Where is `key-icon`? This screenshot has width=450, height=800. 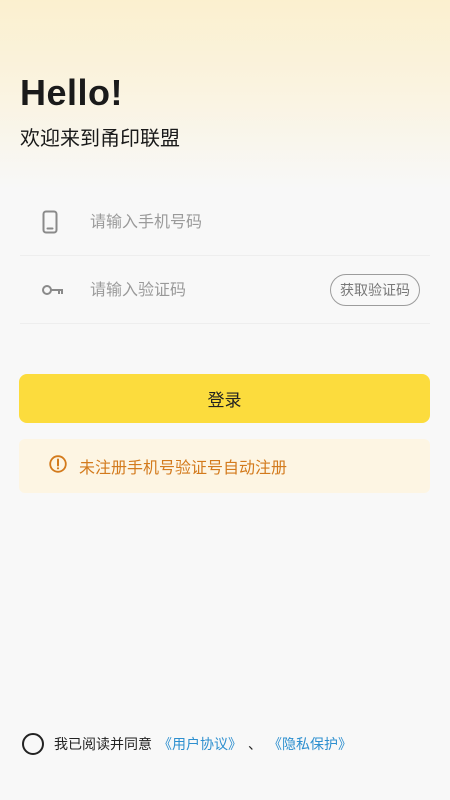
key-icon is located at coordinates (62, 290).